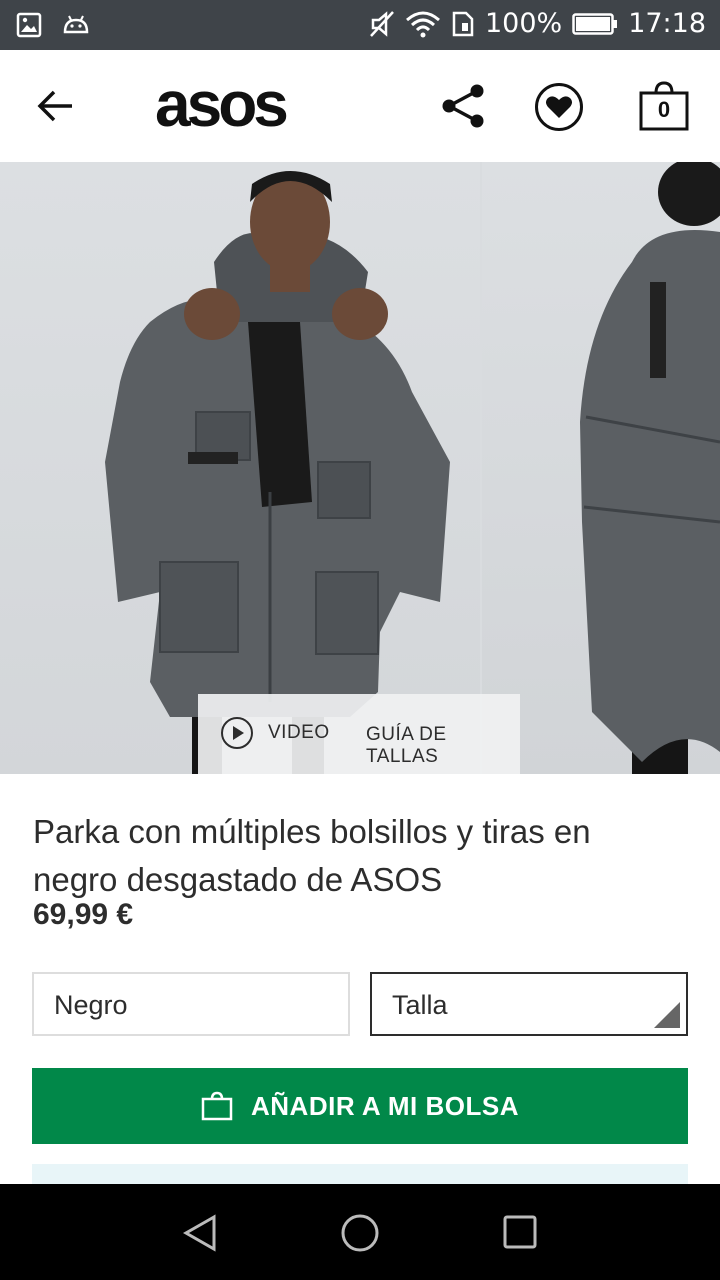 The height and width of the screenshot is (1280, 720). What do you see at coordinates (382, 24) in the screenshot?
I see `mute-icon` at bounding box center [382, 24].